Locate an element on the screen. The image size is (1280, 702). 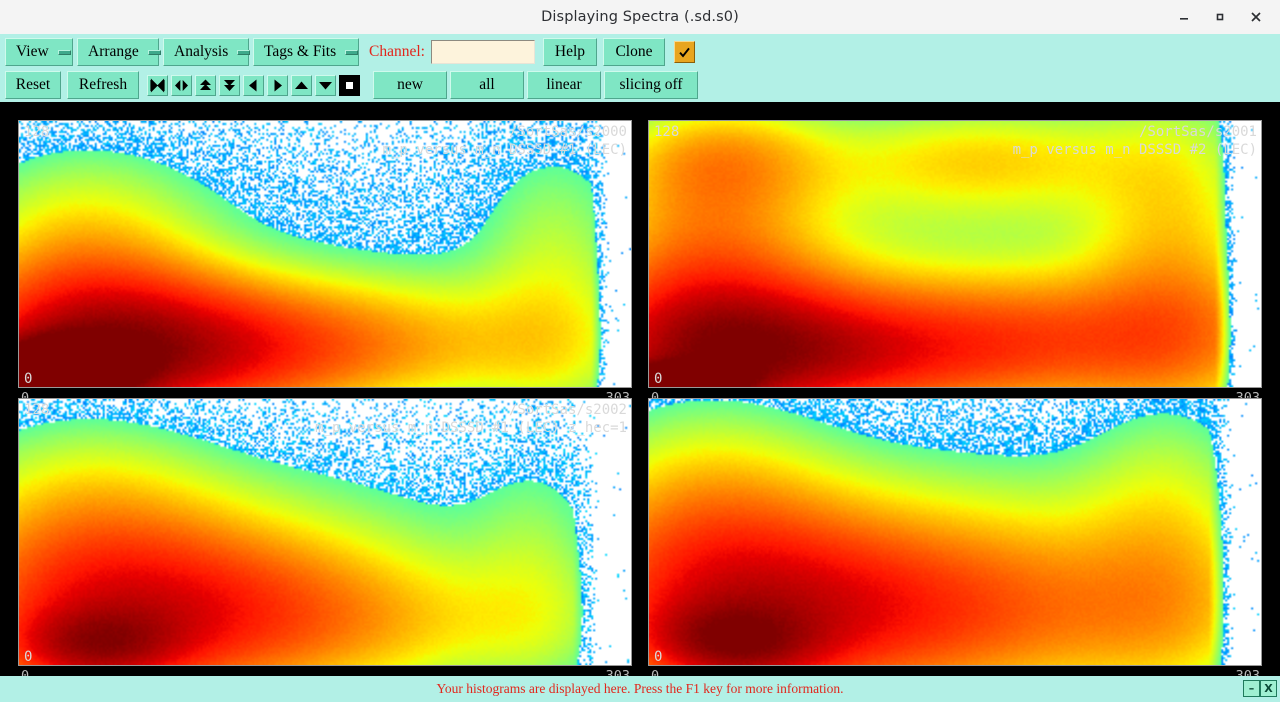
stop-square-icon is located at coordinates (349, 85).